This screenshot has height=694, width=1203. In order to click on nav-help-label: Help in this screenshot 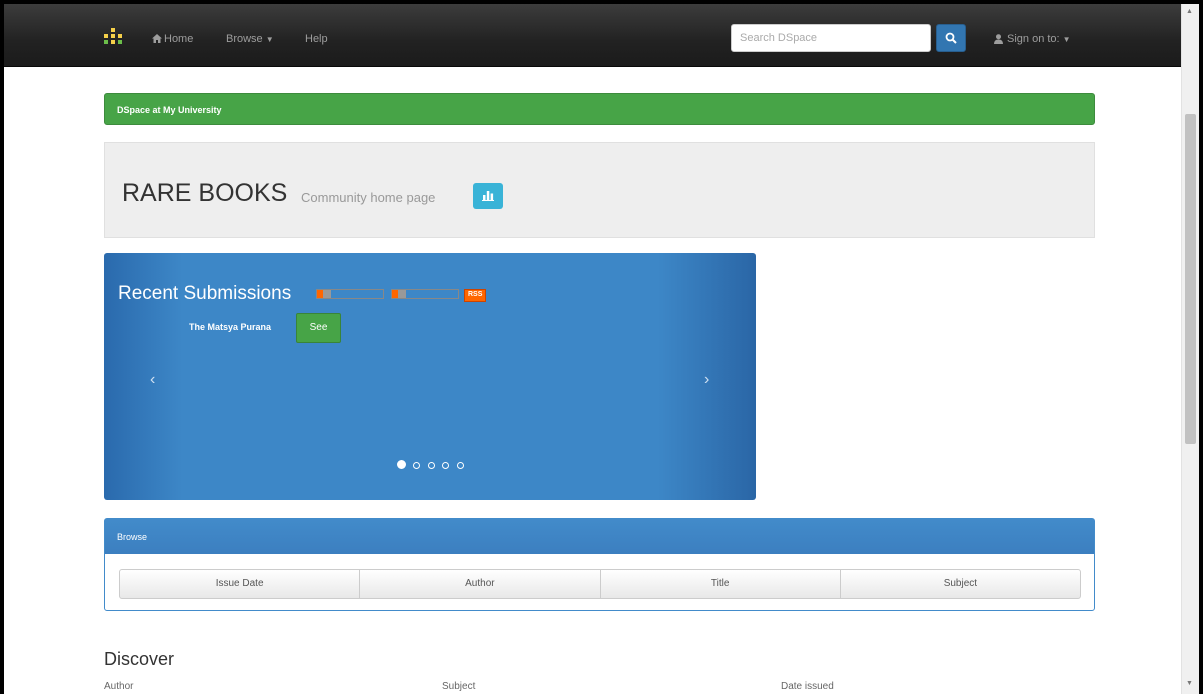, I will do `click(316, 39)`.